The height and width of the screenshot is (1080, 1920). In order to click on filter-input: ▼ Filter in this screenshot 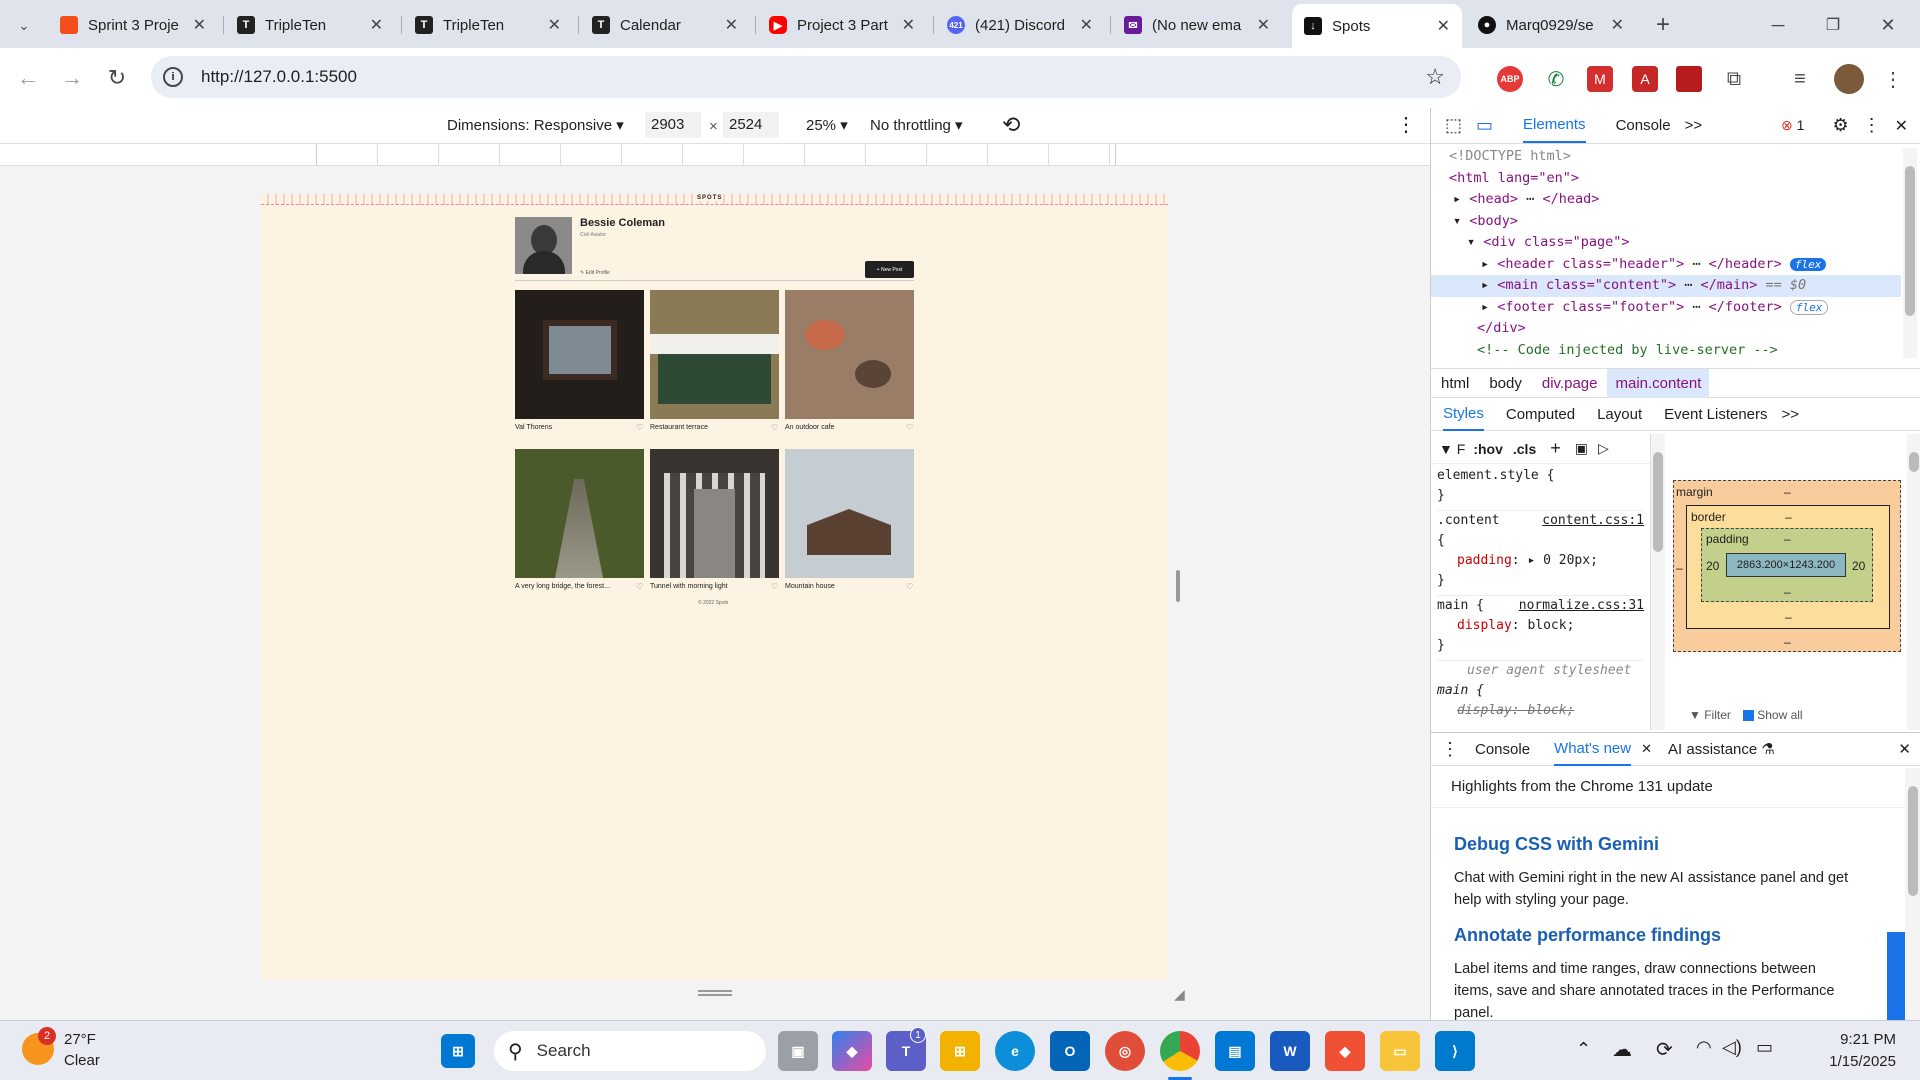, I will do `click(1710, 715)`.